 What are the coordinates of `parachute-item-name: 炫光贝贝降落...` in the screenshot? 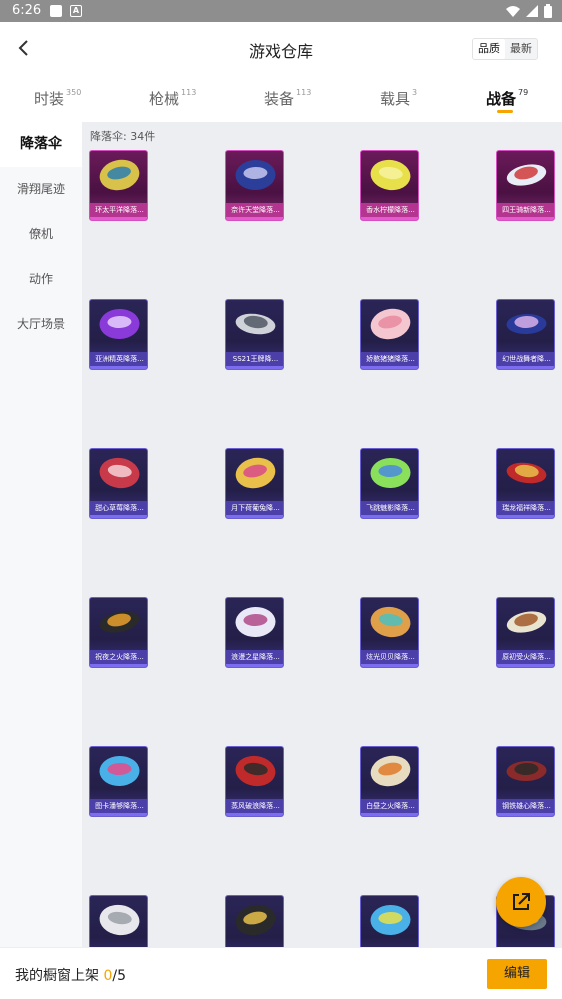 It's located at (389, 657).